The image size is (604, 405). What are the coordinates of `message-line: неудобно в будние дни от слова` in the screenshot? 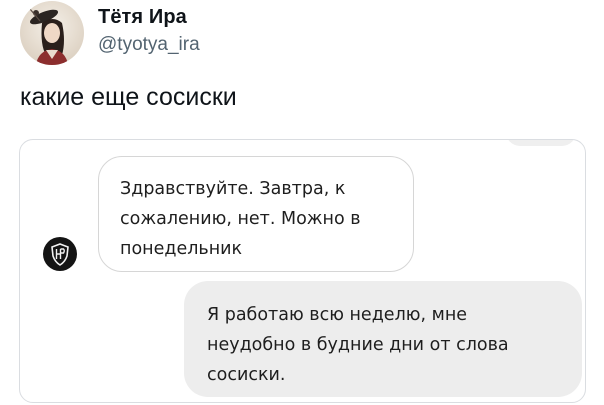 It's located at (358, 345).